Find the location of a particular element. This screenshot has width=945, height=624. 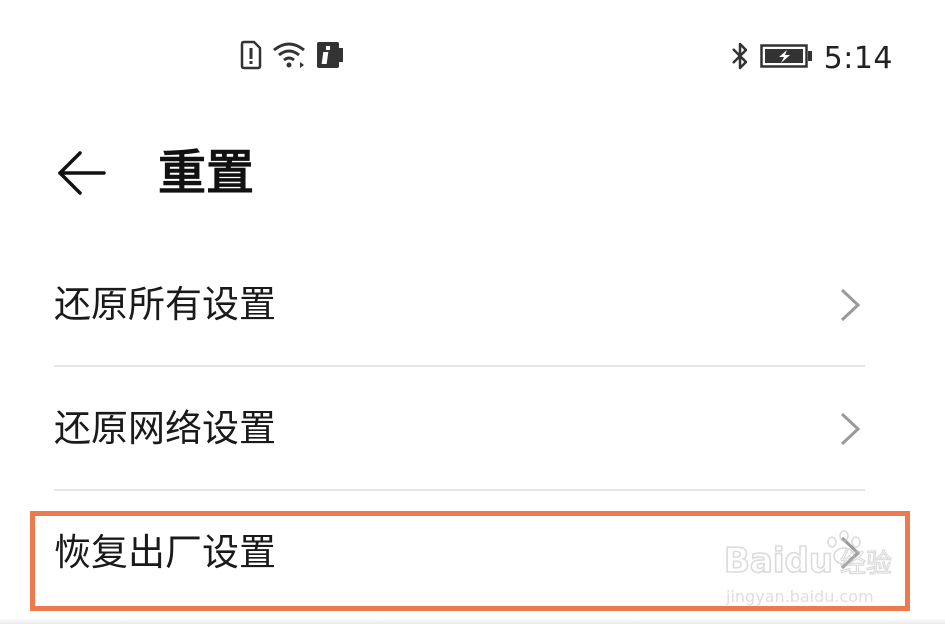

item-label: 还原网络设置 is located at coordinates (165, 428).